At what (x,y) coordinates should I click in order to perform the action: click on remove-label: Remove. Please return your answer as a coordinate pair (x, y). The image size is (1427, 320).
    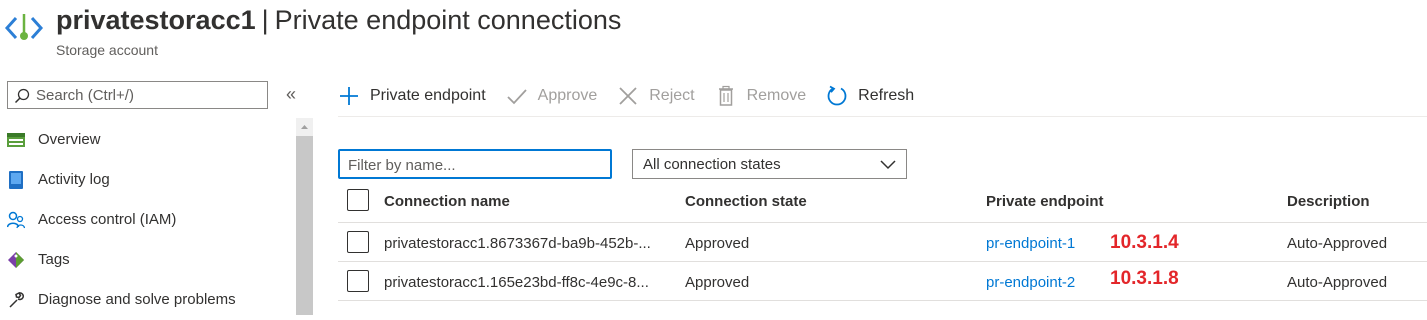
    Looking at the image, I should click on (776, 95).